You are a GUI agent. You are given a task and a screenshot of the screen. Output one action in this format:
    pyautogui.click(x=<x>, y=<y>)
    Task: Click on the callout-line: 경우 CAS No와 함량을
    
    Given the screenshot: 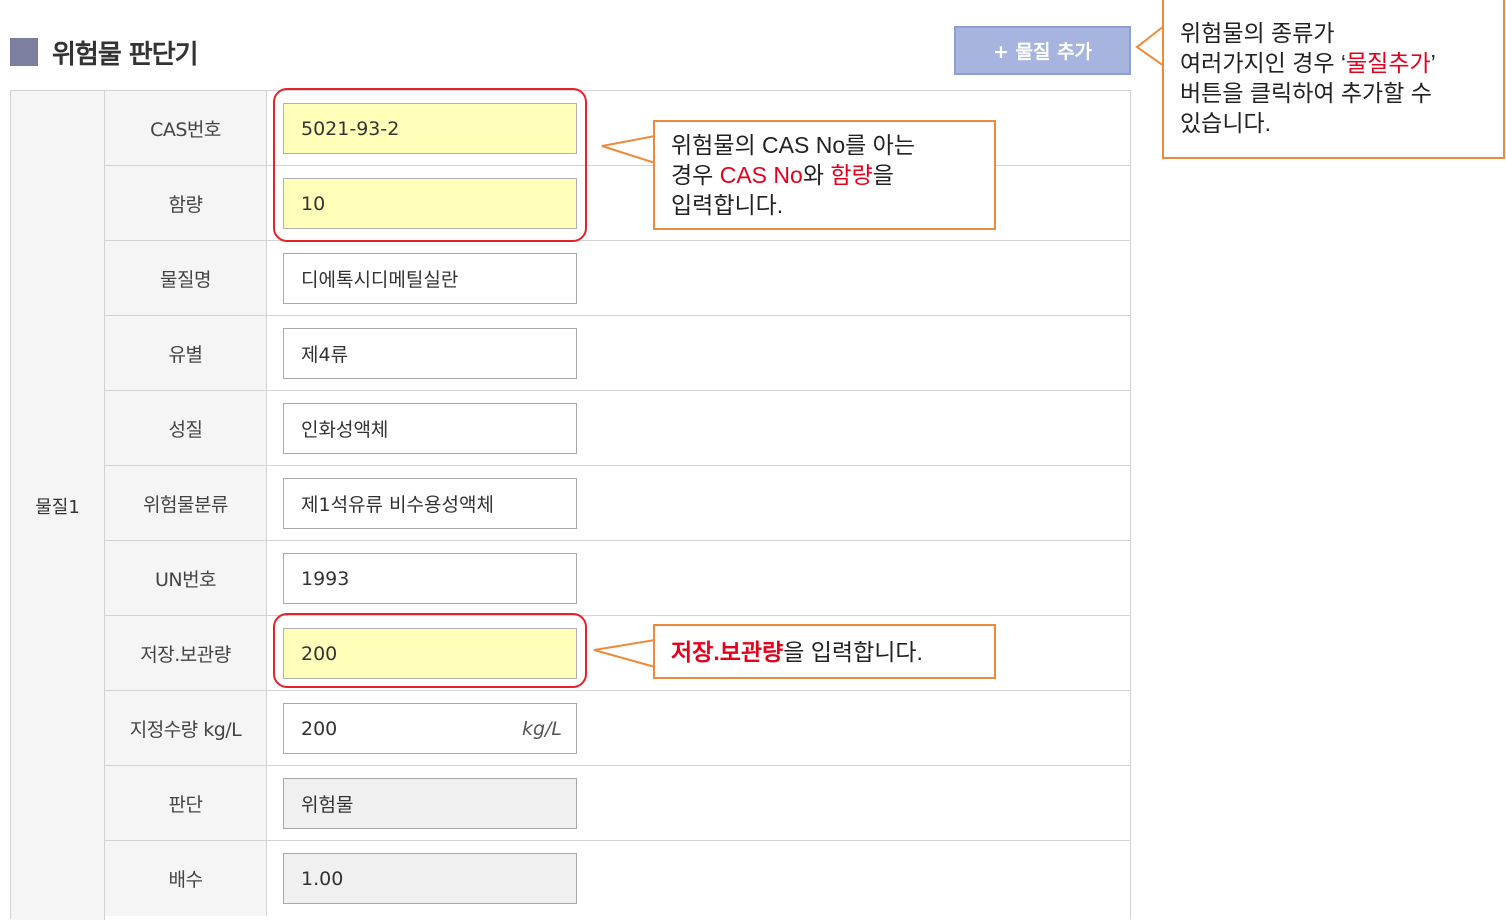 What is the action you would take?
    pyautogui.click(x=782, y=175)
    